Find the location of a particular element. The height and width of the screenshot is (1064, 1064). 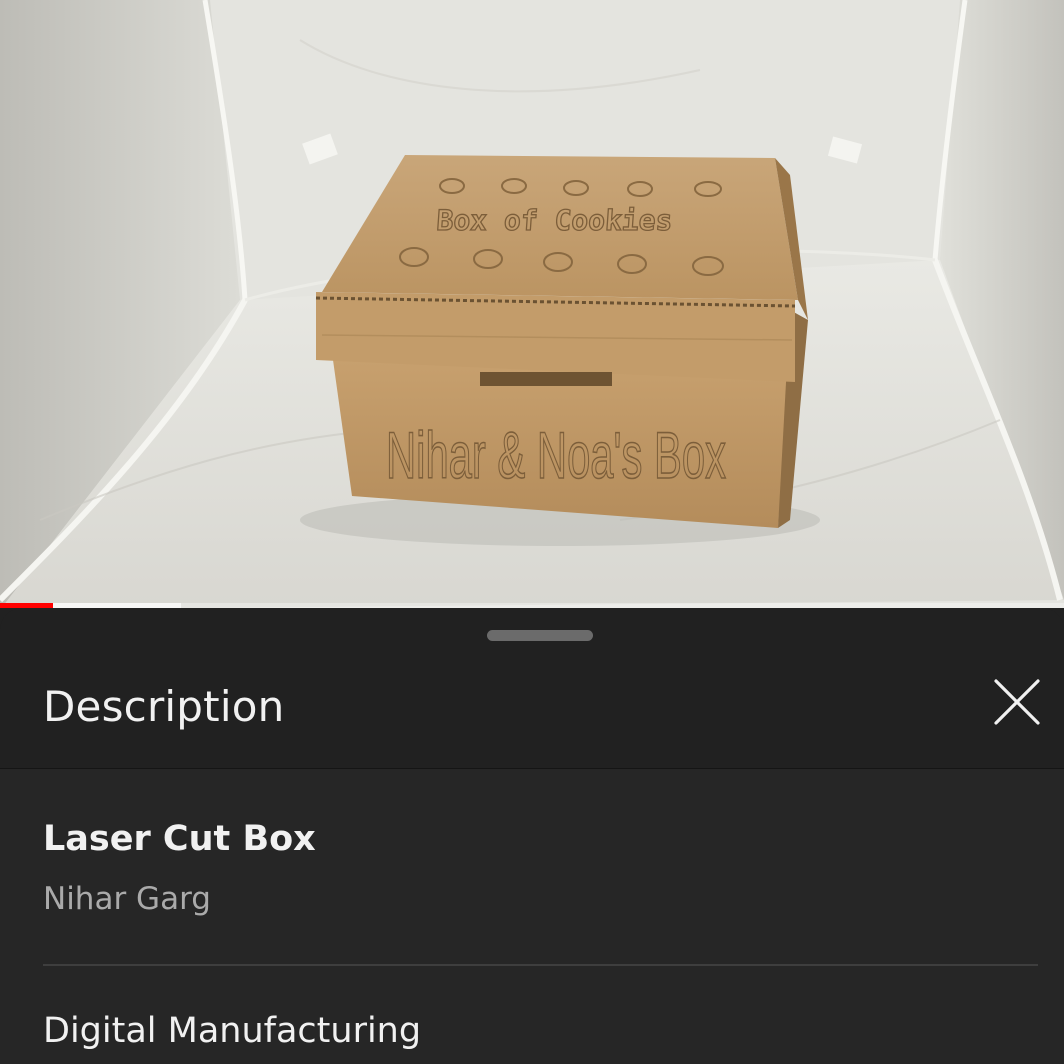

box-side-text: Nihar & Noa's Box is located at coordinates (556, 455).